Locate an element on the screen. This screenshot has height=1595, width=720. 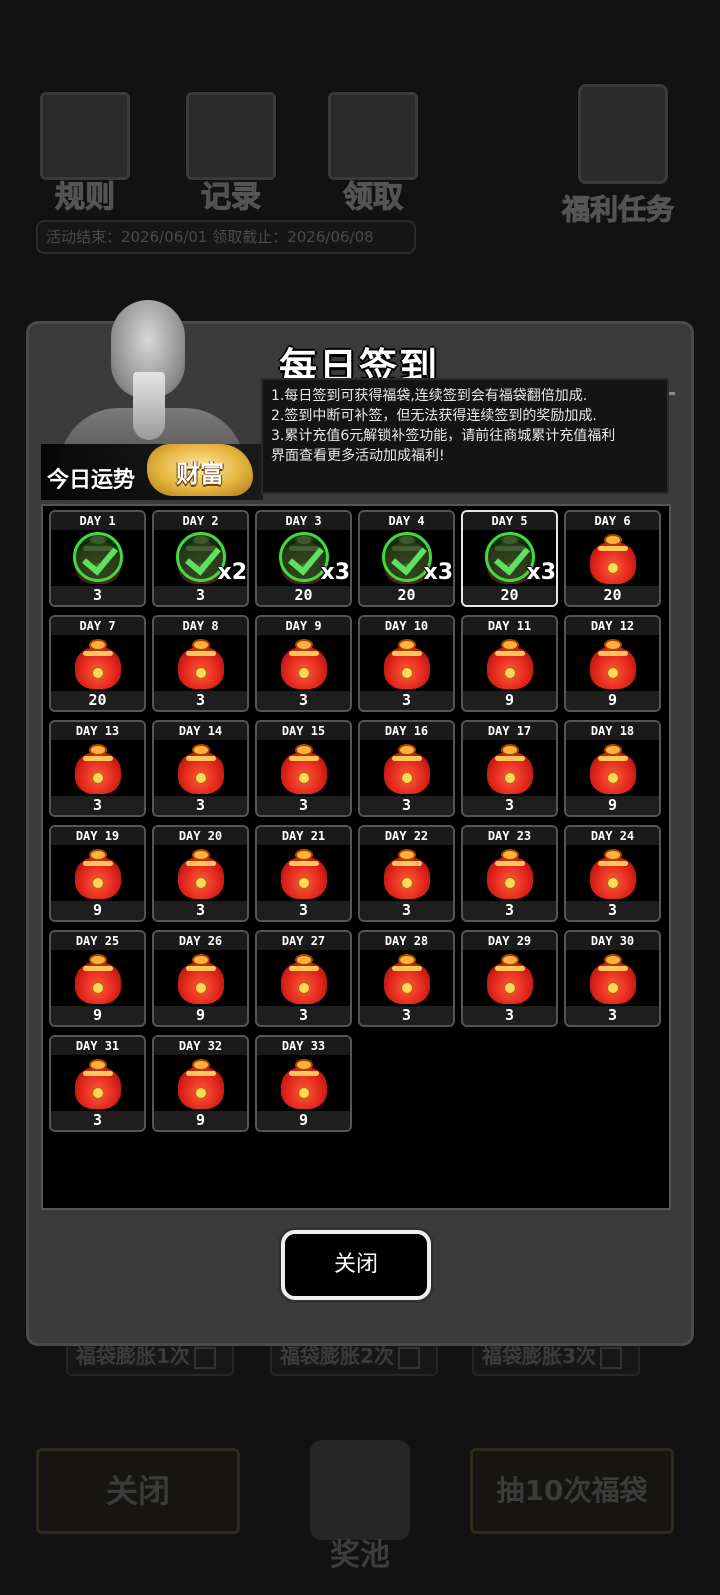
day-cell: DAY 2 x2 3 is located at coordinates (200, 558).